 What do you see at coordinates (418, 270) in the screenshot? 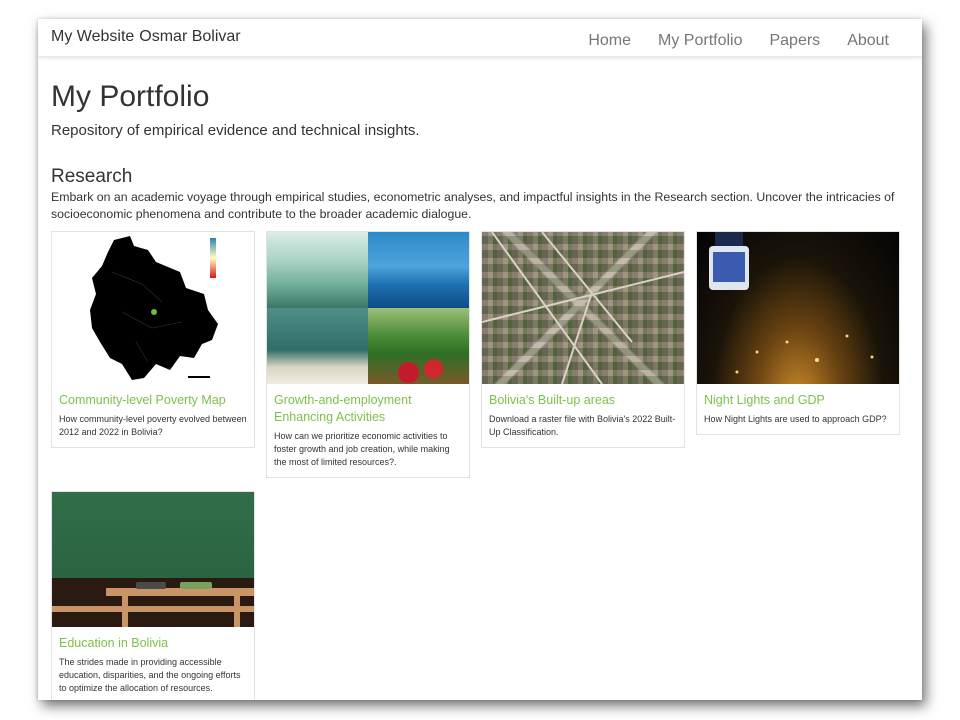
I see `ocean-image` at bounding box center [418, 270].